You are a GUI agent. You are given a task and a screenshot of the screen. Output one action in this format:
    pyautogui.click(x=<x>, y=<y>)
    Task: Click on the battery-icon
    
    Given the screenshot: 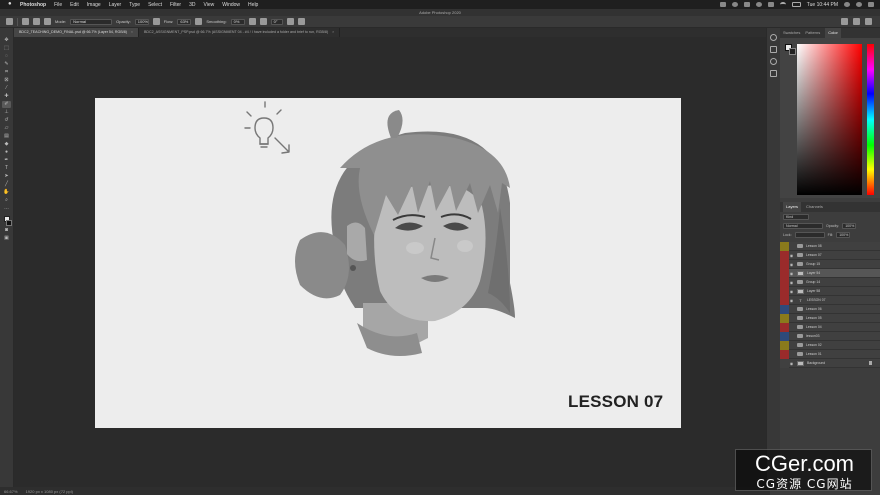 What is the action you would take?
    pyautogui.click(x=796, y=4)
    